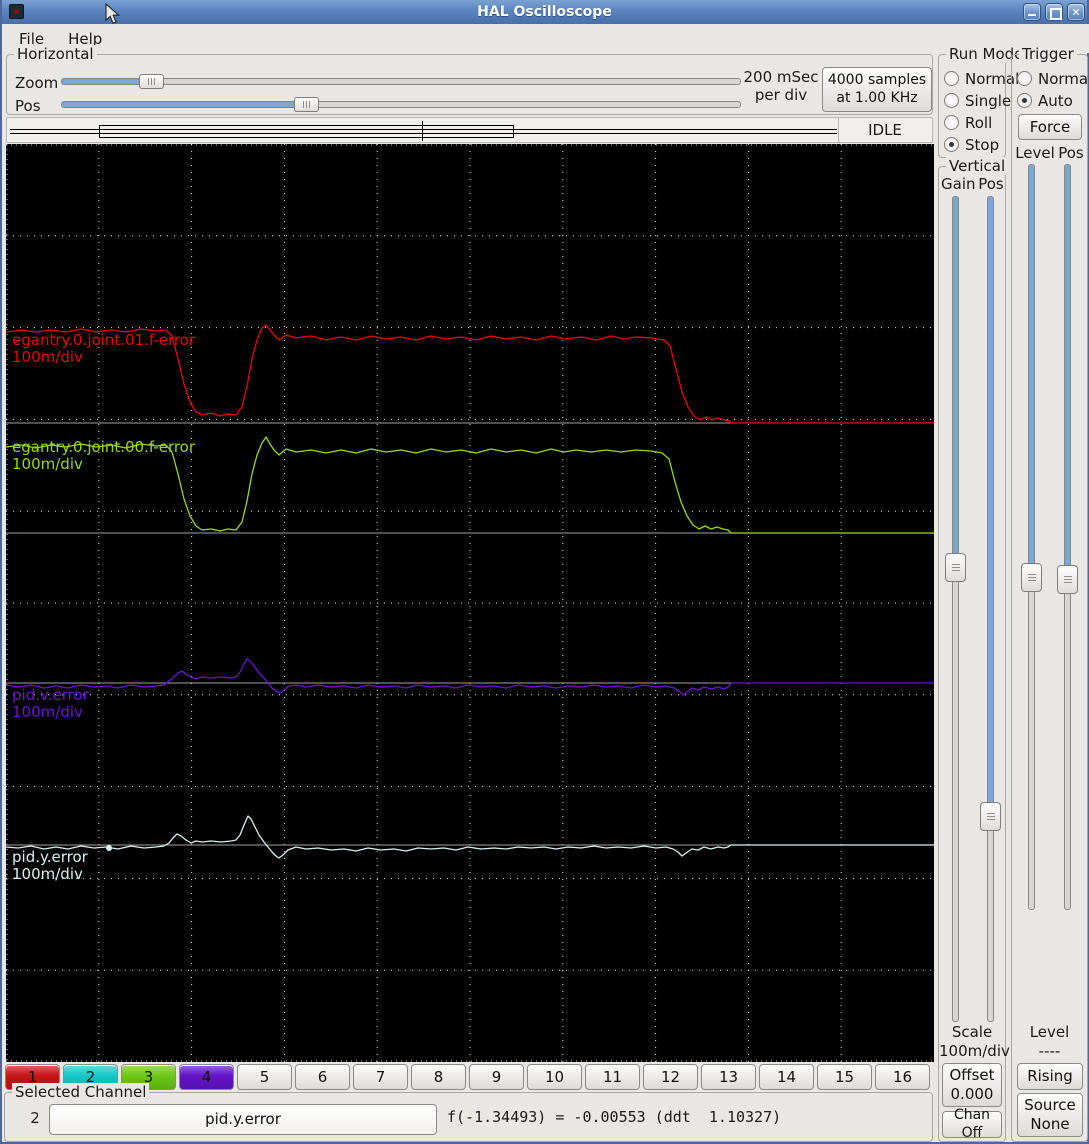  I want to click on selected-channel-name: pid.y.error, so click(243, 1119).